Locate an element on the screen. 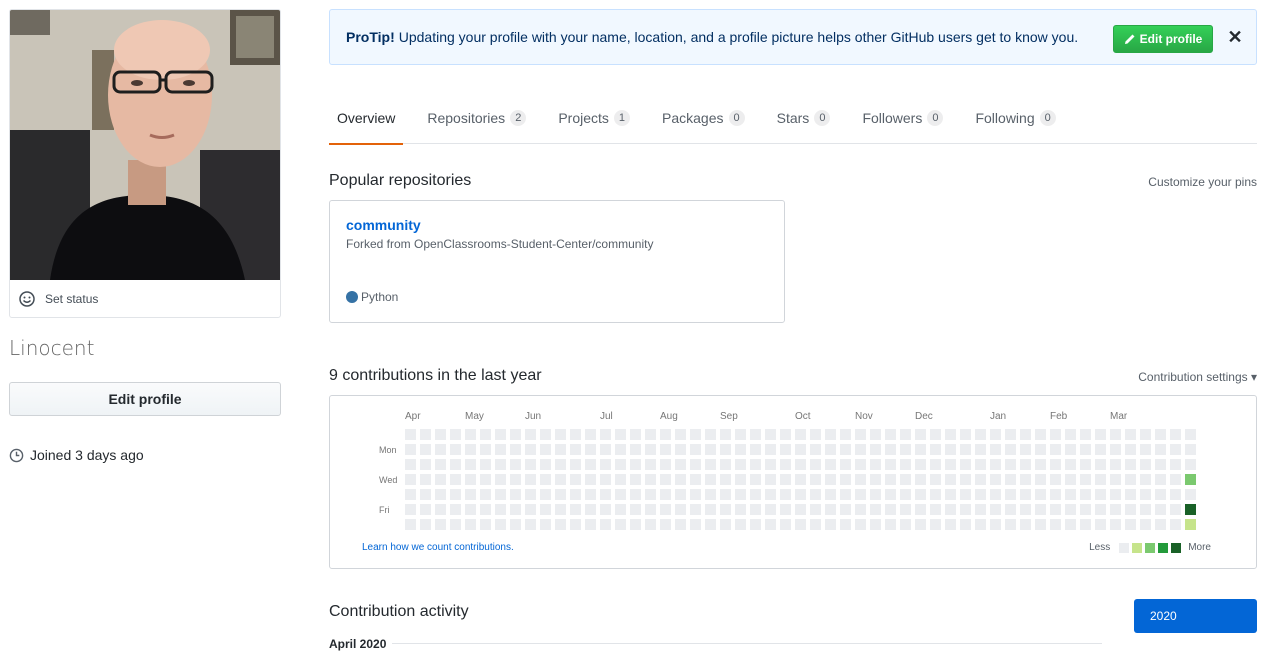 This screenshot has height=651, width=1281. customize-pins-link: Customize your pins is located at coordinates (1202, 182).